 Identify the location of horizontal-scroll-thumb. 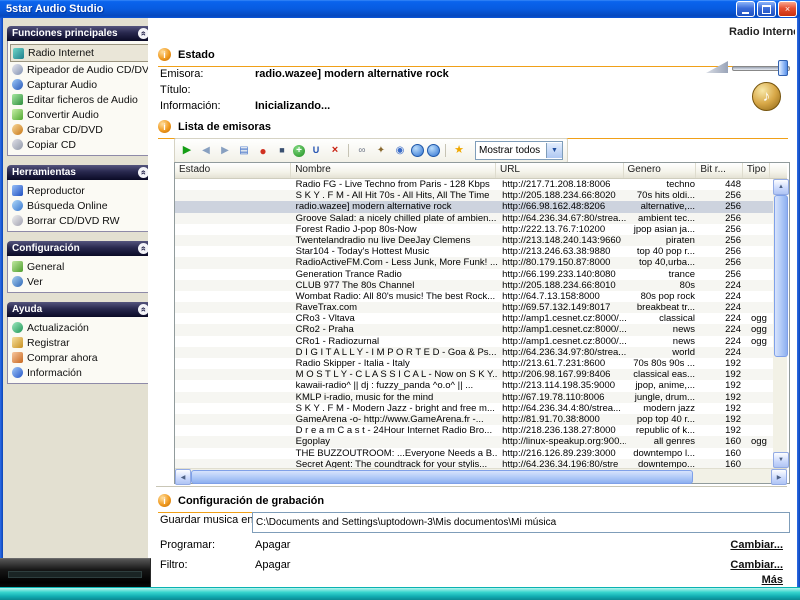
(442, 477).